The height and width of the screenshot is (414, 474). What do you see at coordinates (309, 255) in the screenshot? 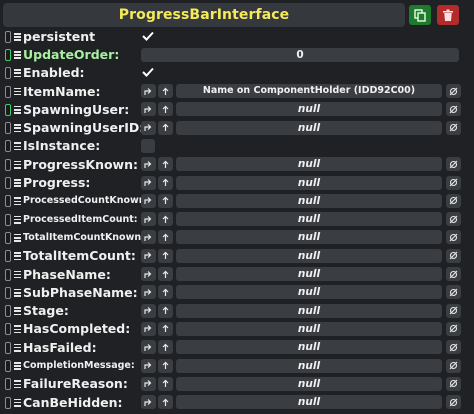
I see `total-item-count-reference: null` at bounding box center [309, 255].